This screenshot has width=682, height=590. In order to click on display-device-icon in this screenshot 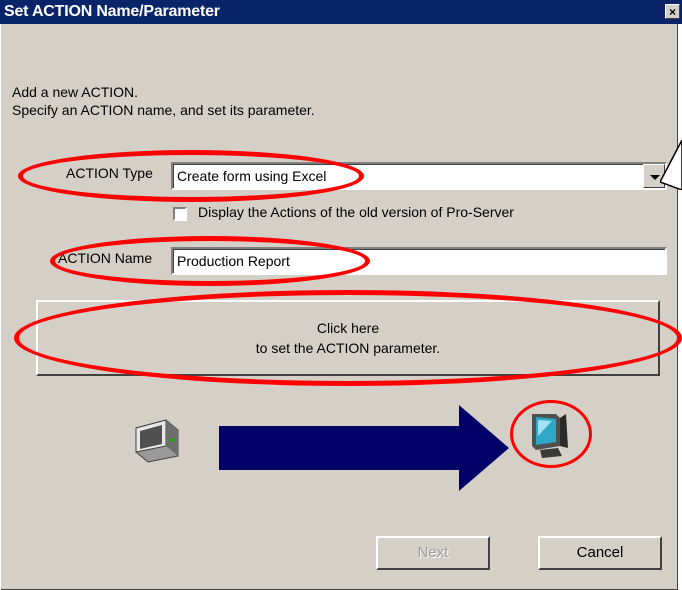, I will do `click(157, 441)`.